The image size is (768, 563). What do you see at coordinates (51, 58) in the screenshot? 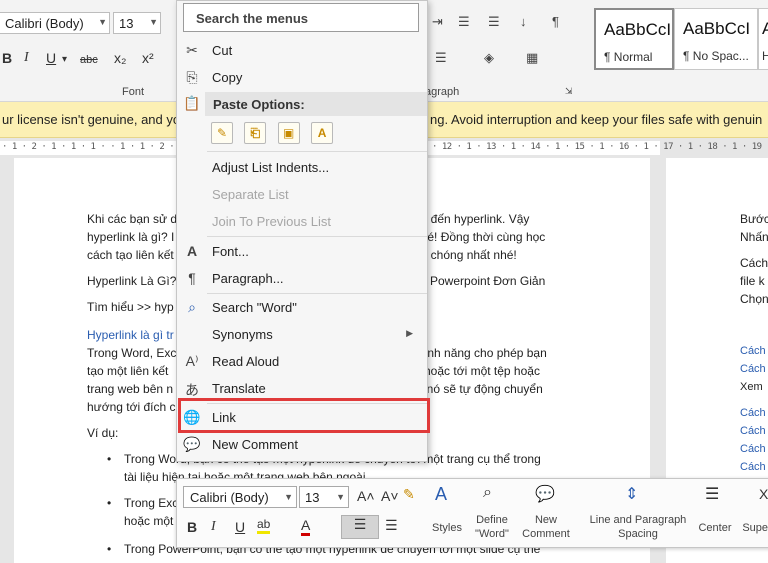
I see `underline-button: U` at bounding box center [51, 58].